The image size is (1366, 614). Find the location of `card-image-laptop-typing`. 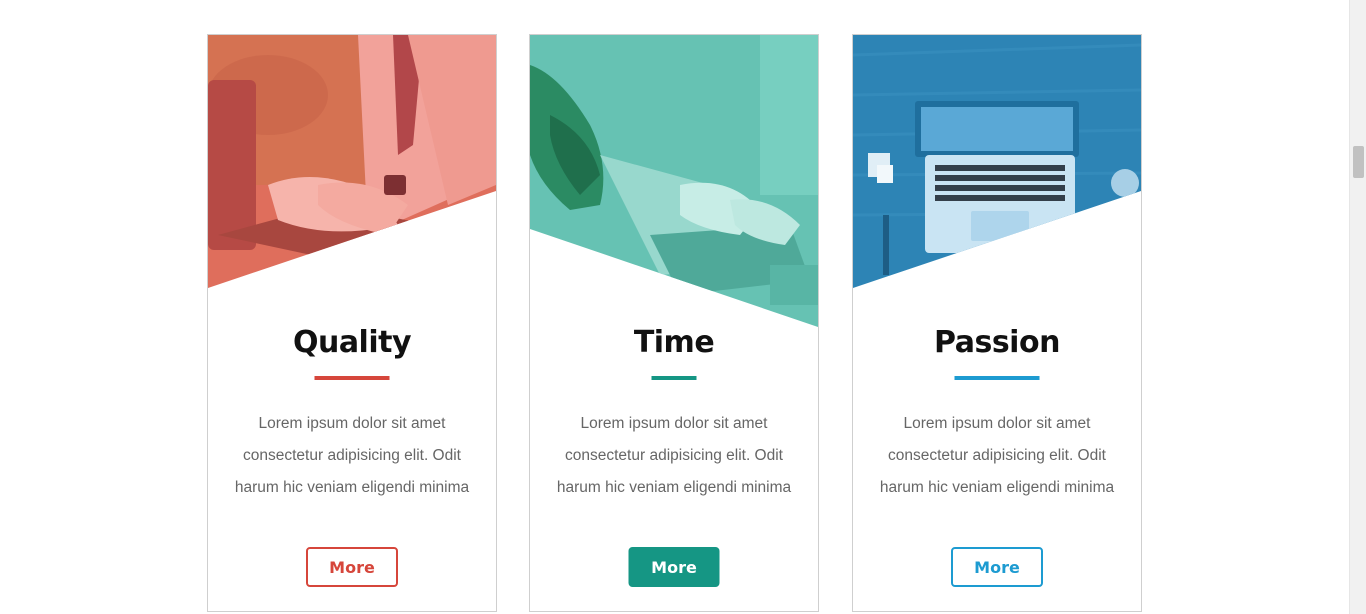

card-image-laptop-typing is located at coordinates (352, 181).